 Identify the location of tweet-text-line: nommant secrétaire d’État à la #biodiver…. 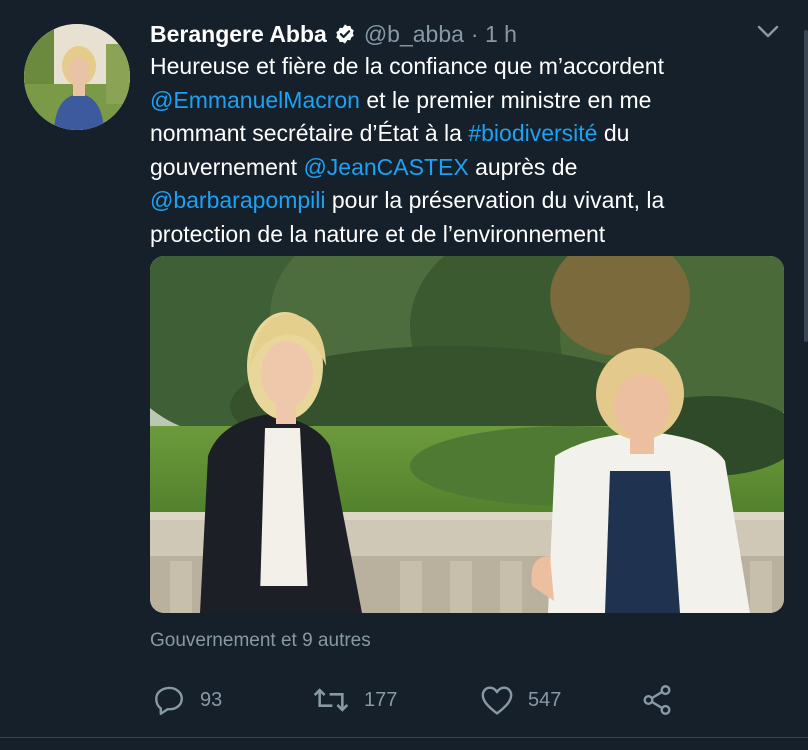
(470, 134).